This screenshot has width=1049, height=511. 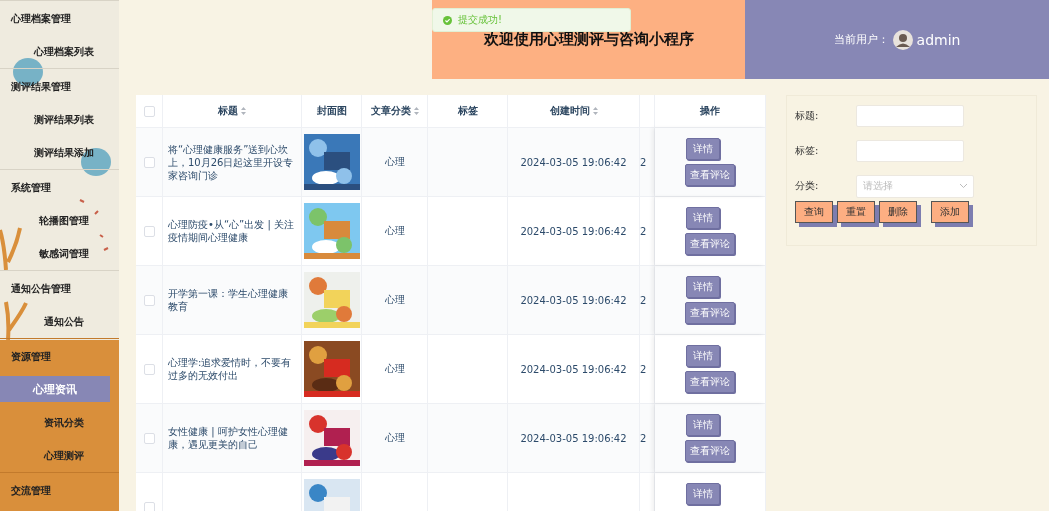 I want to click on sidebar-item: 轮播图管理, so click(x=55, y=220).